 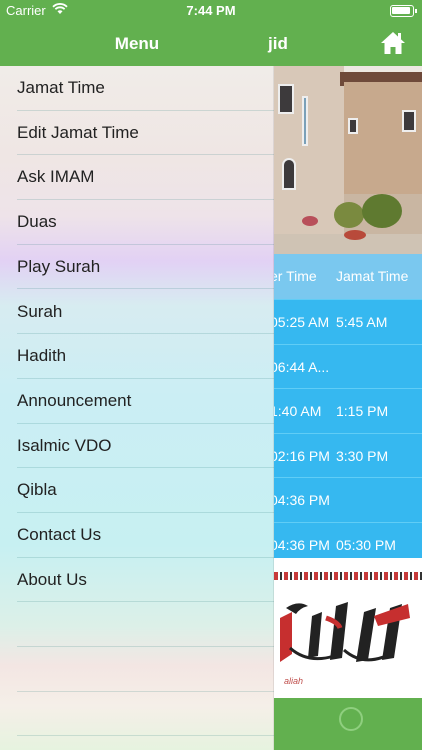 I want to click on drawer-divider, so click(x=273, y=408).